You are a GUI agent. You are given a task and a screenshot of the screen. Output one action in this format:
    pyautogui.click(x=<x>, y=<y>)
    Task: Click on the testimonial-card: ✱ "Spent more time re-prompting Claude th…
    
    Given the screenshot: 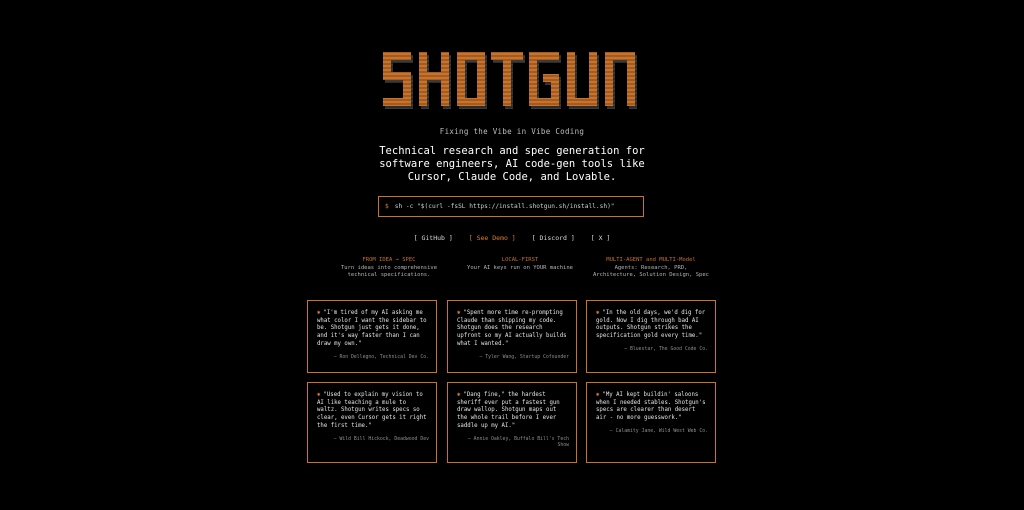 What is the action you would take?
    pyautogui.click(x=512, y=336)
    